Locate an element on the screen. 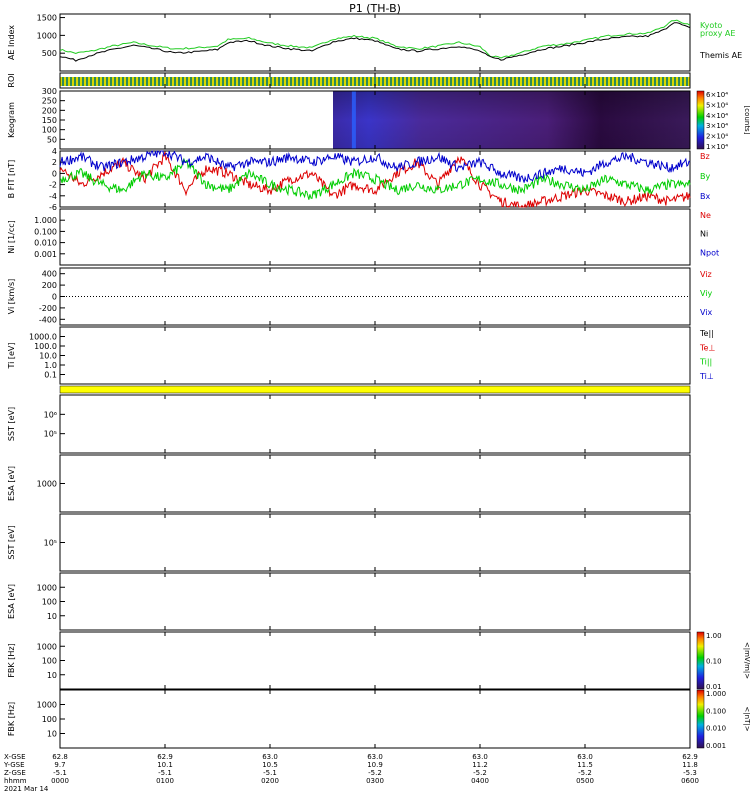 This screenshot has width=750, height=800. panel-fbk_e: FBK [Hz] 1010010000.010.101.00<|mV/m|> is located at coordinates (378, 661).